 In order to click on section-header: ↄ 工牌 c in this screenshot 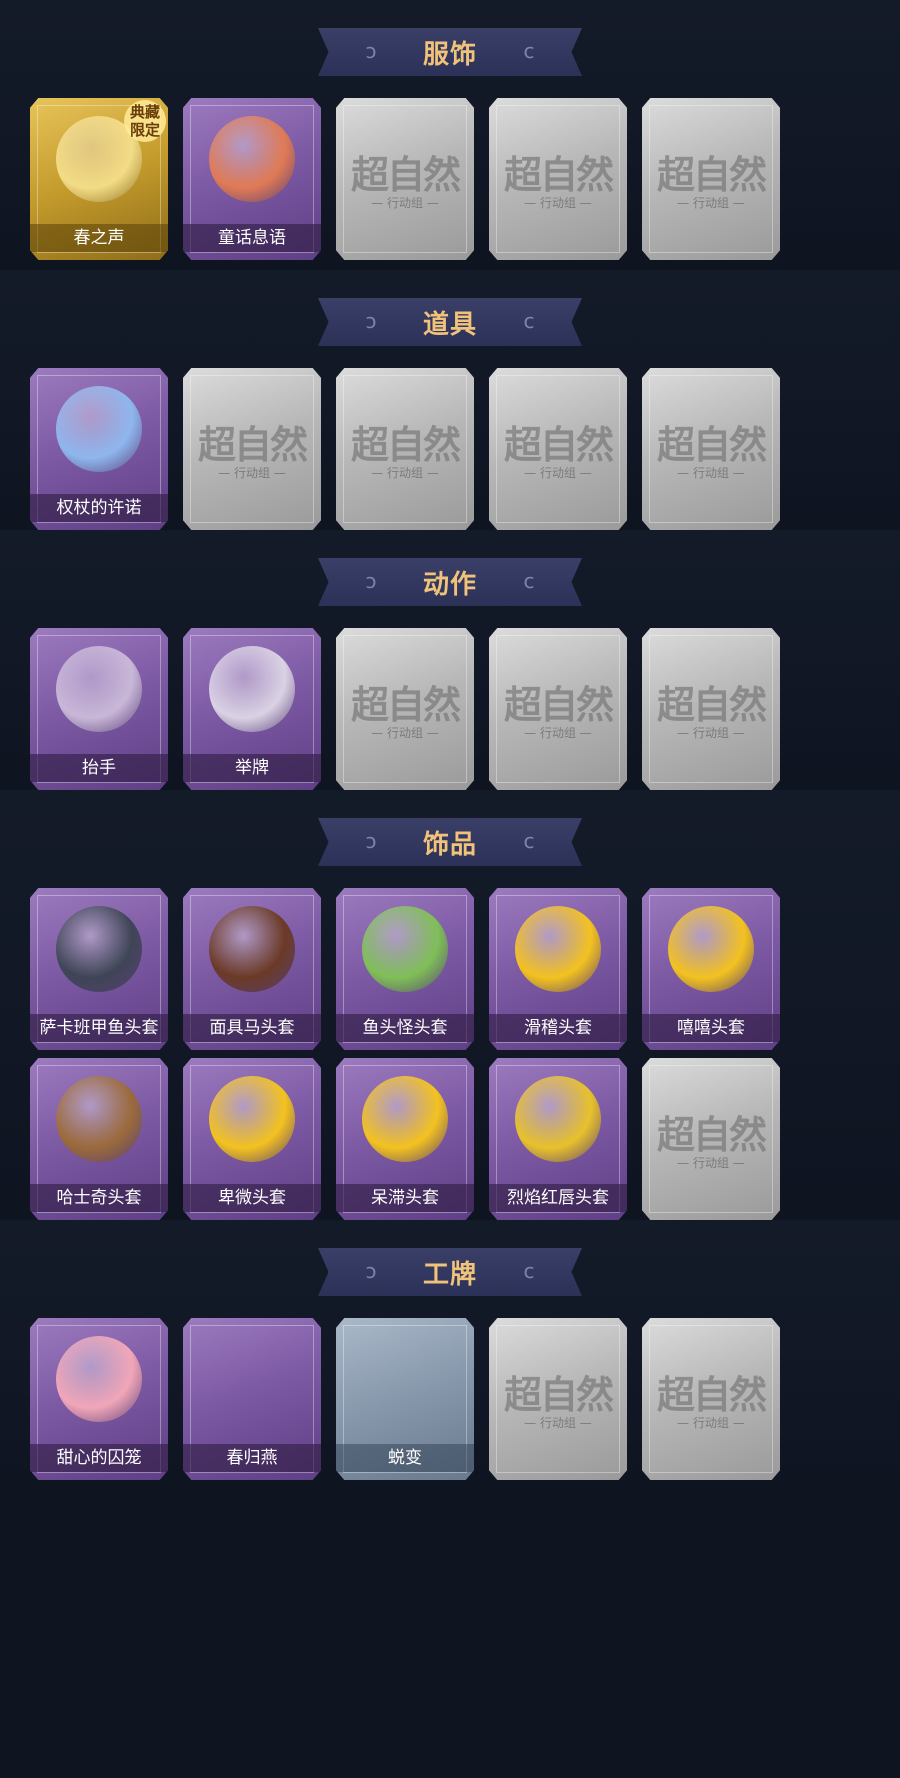, I will do `click(450, 1272)`.